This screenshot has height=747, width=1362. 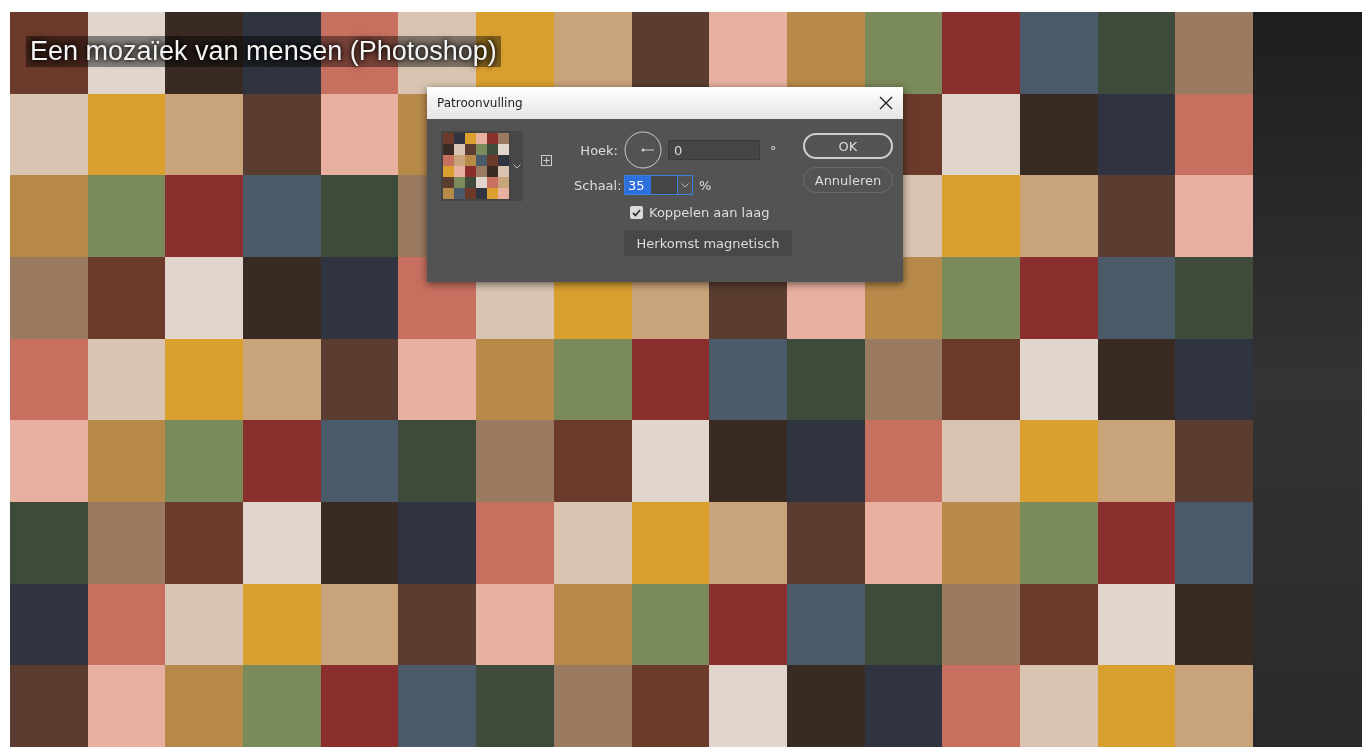 I want to click on angle-field: 0, so click(x=714, y=150).